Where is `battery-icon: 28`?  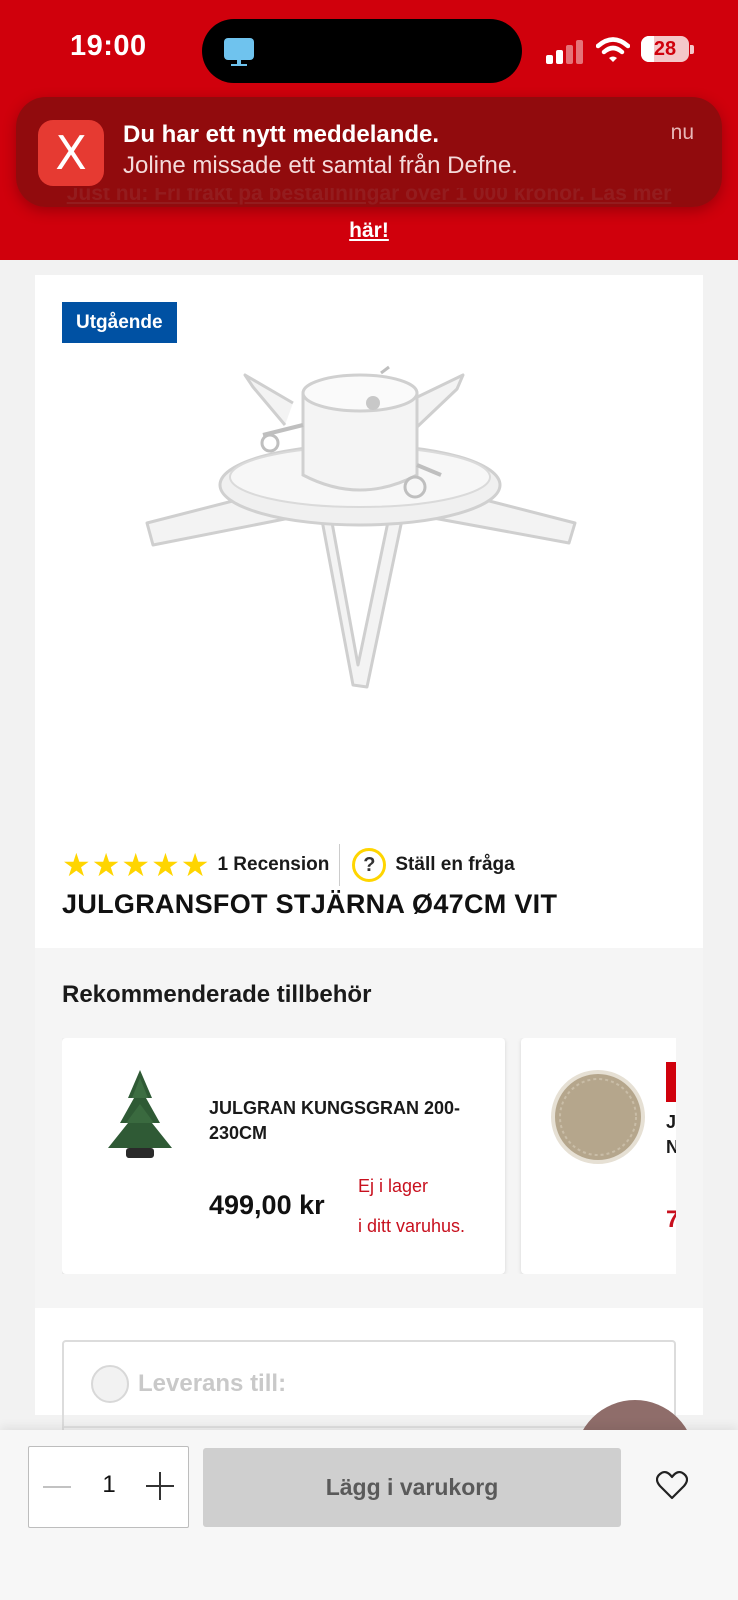
battery-icon: 28 is located at coordinates (667, 49).